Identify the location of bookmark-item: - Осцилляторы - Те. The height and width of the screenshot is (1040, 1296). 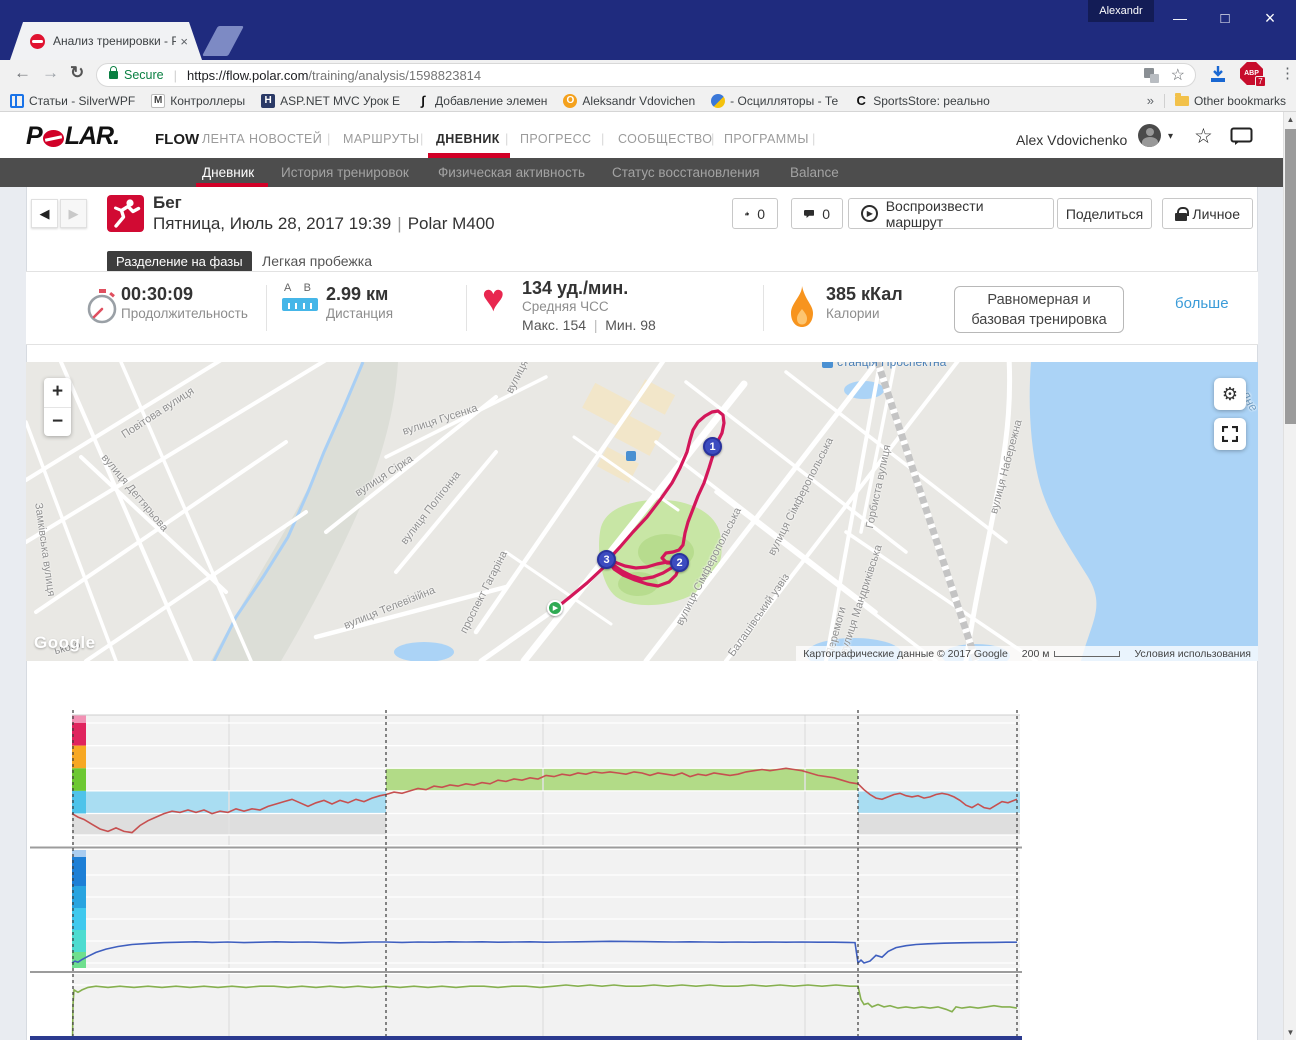
(774, 100).